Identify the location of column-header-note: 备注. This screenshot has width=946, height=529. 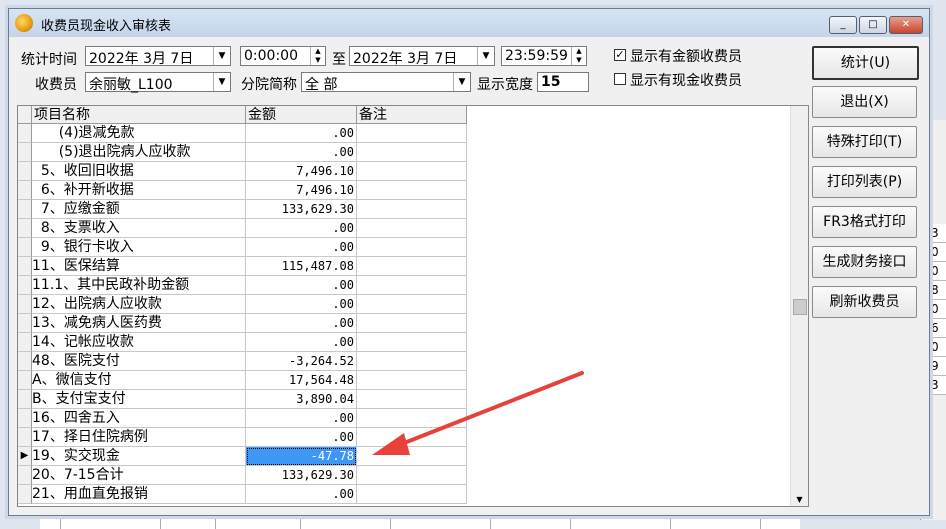
(412, 115).